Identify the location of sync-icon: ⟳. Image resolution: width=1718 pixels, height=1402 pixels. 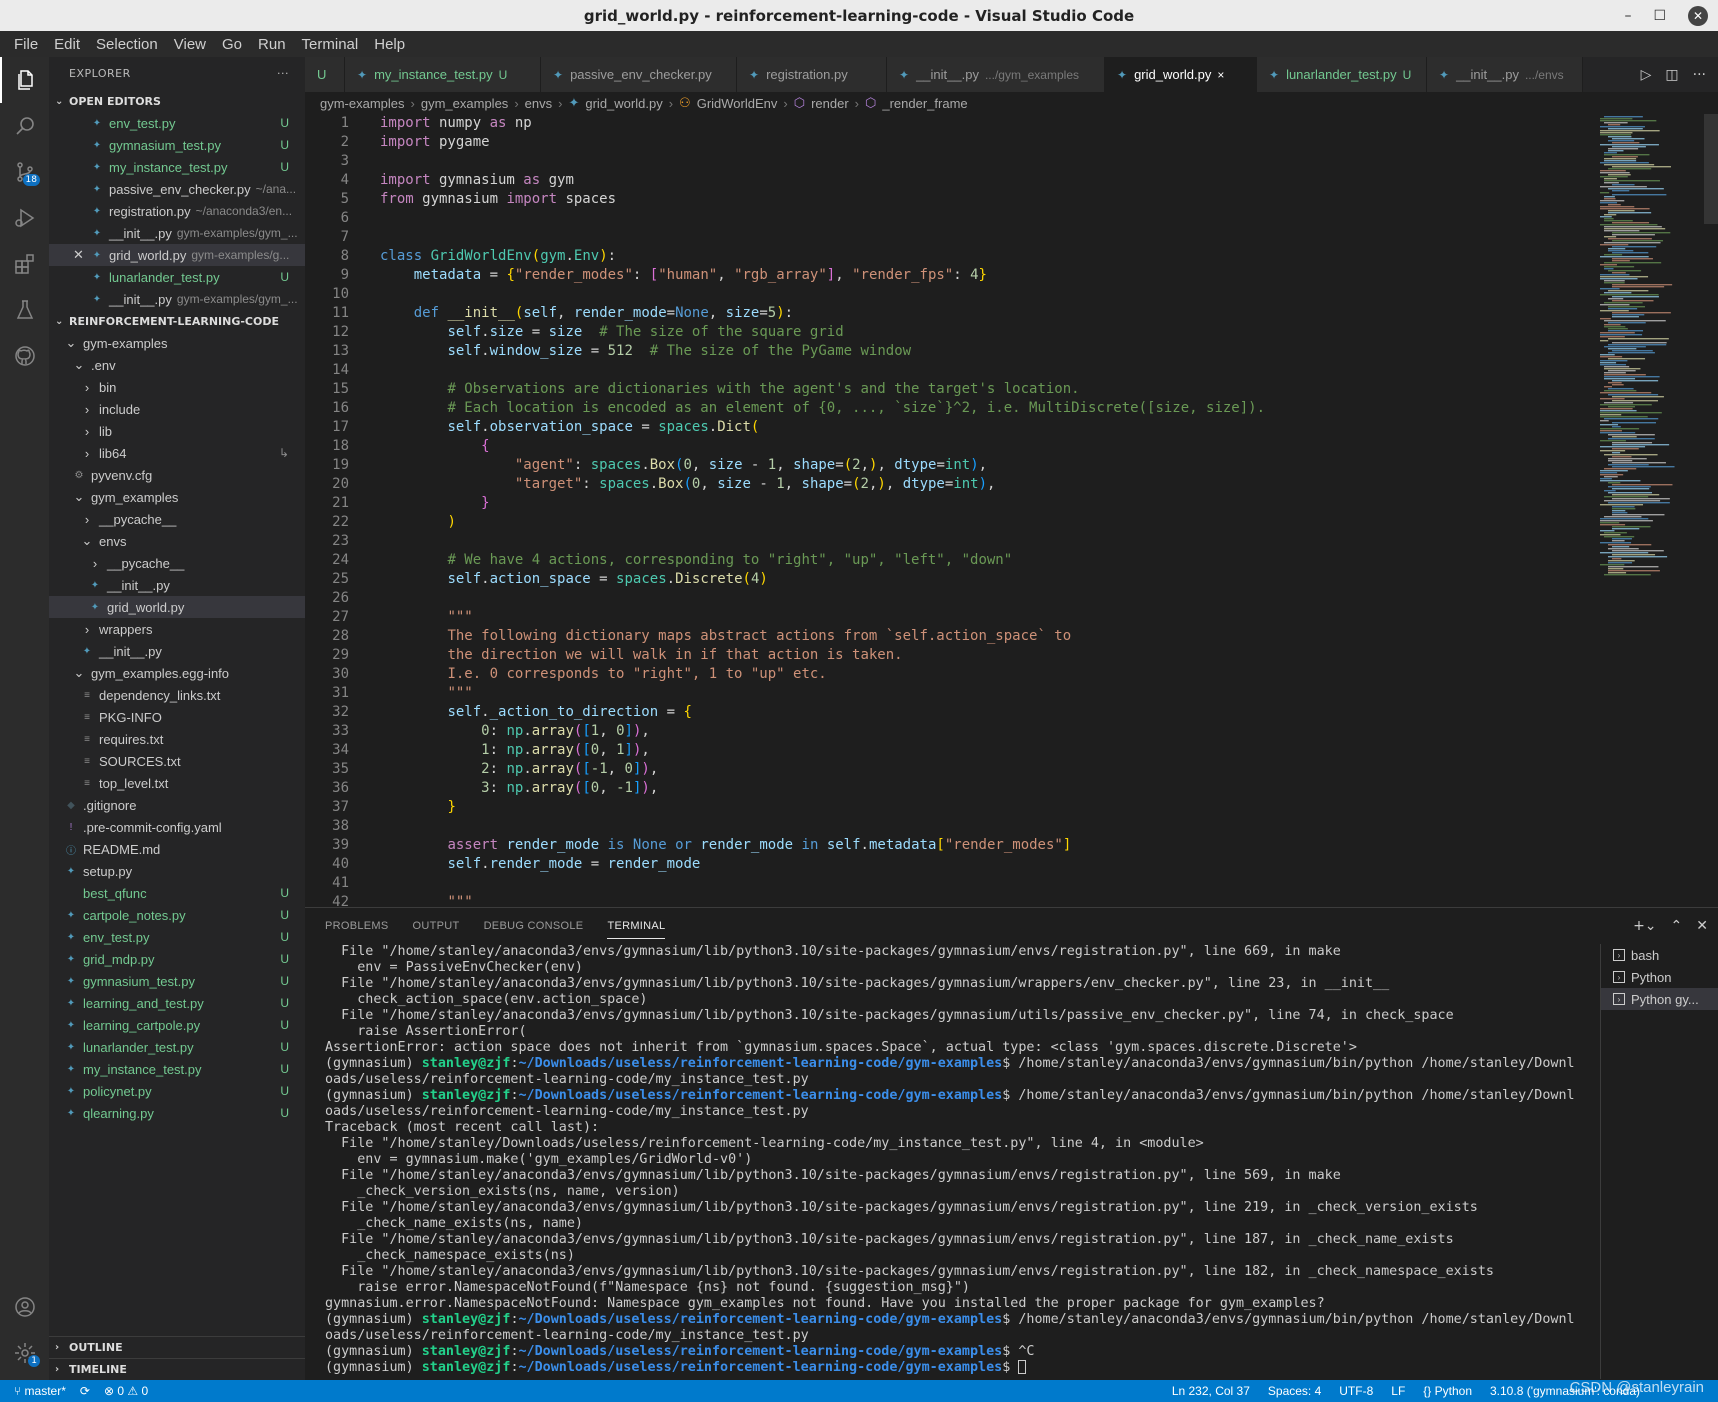
(85, 1391).